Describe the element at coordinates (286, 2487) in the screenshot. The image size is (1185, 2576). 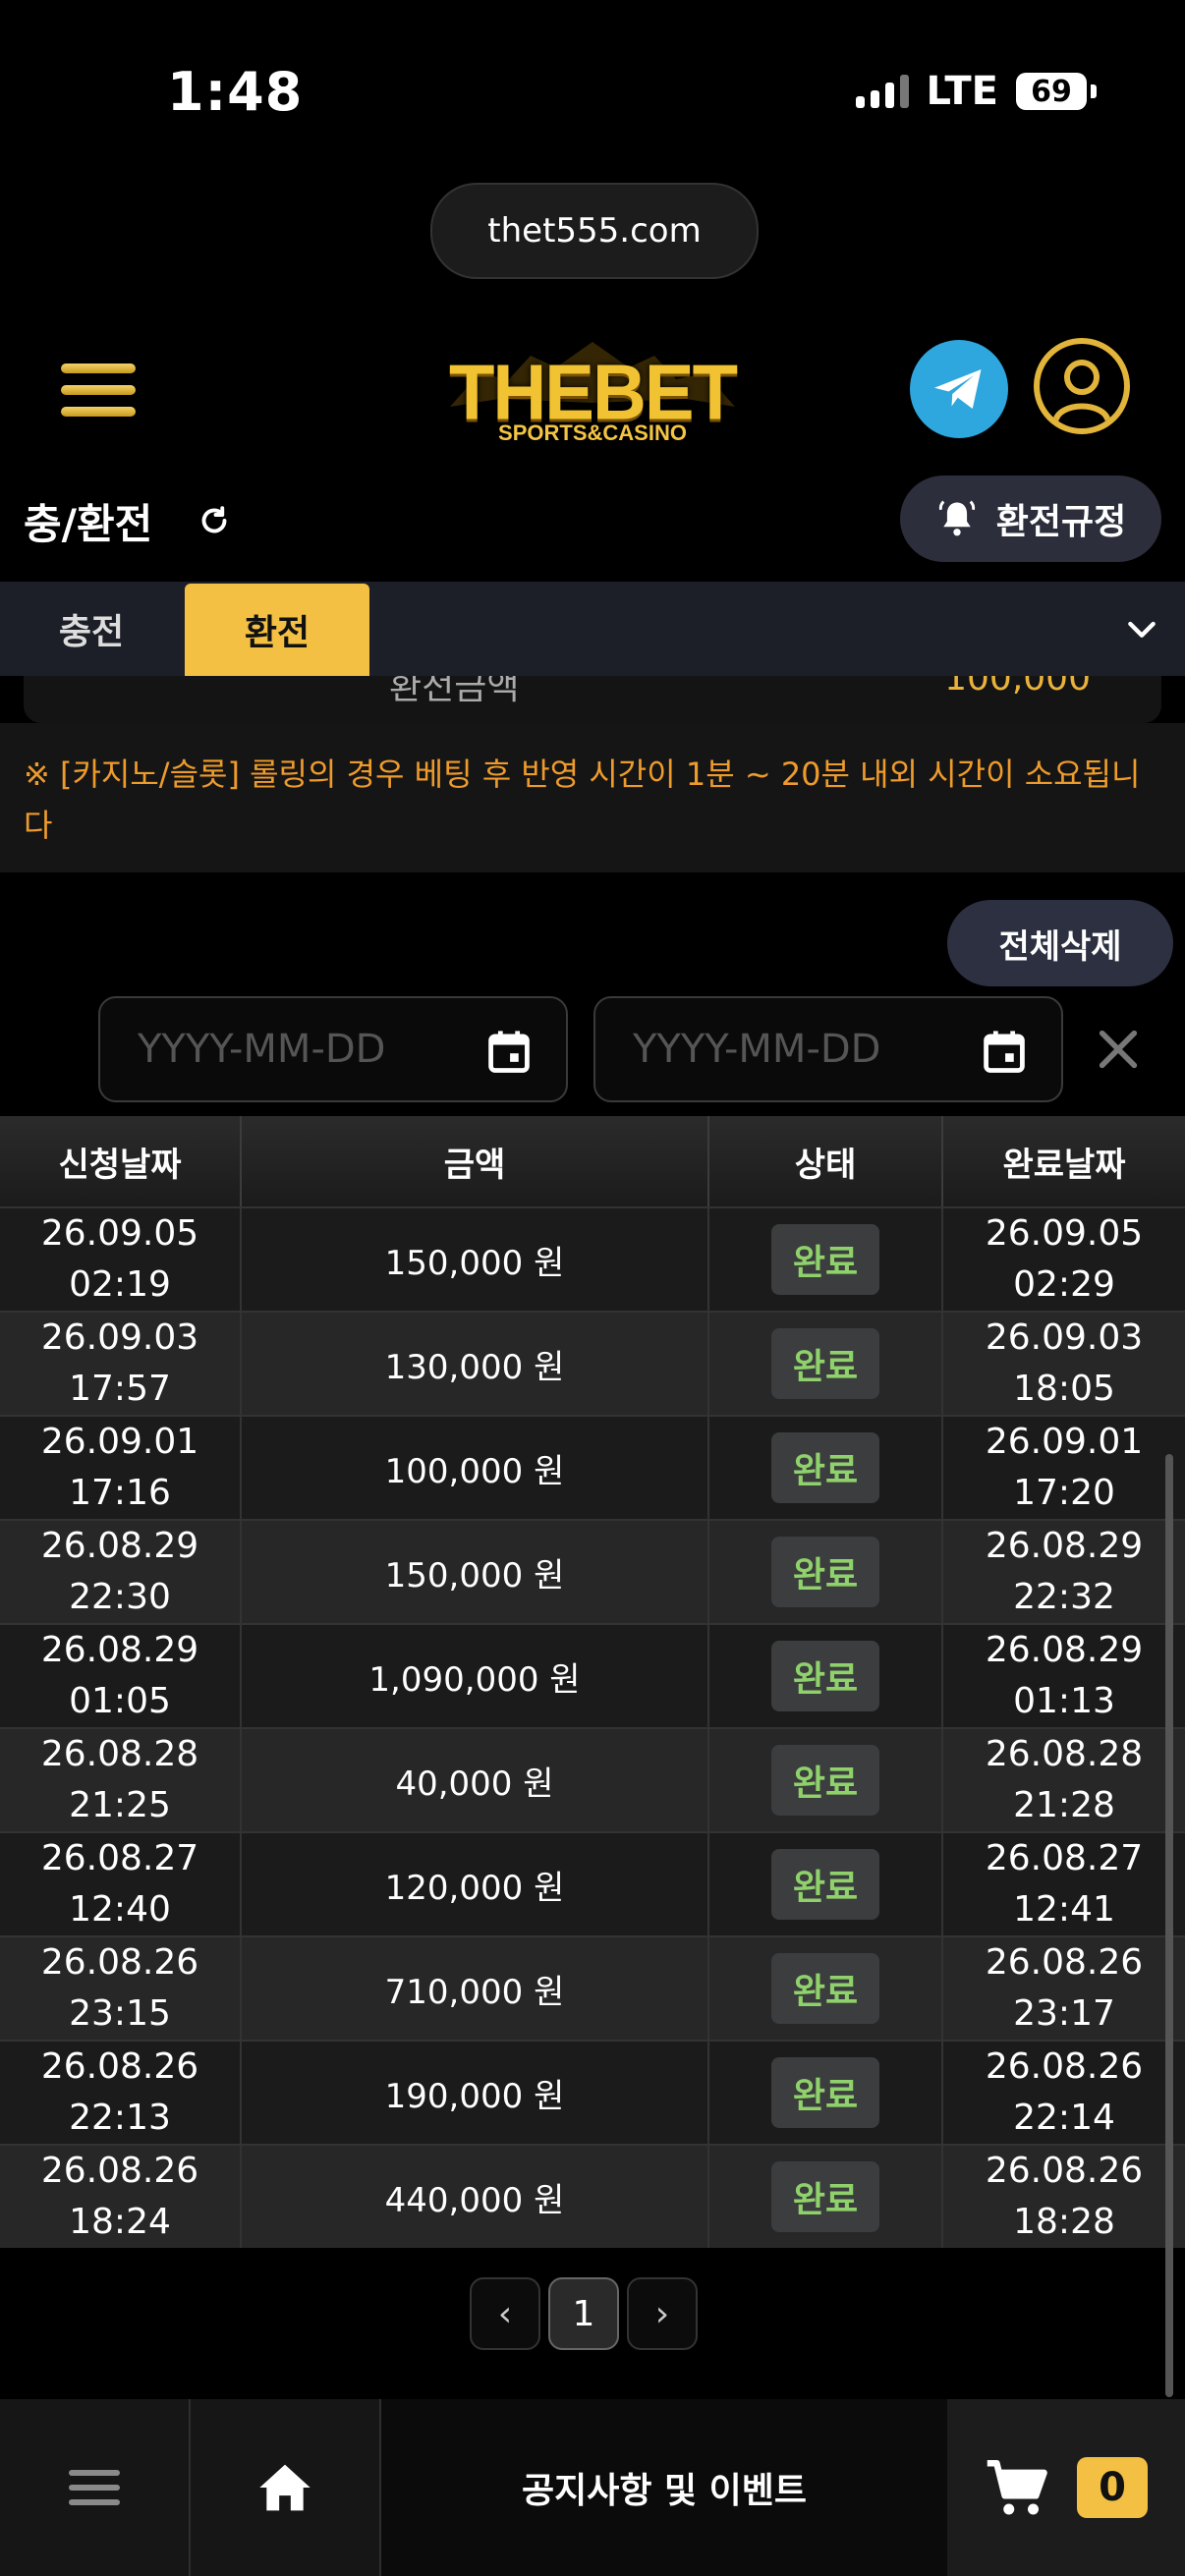
I see `home-button` at that location.